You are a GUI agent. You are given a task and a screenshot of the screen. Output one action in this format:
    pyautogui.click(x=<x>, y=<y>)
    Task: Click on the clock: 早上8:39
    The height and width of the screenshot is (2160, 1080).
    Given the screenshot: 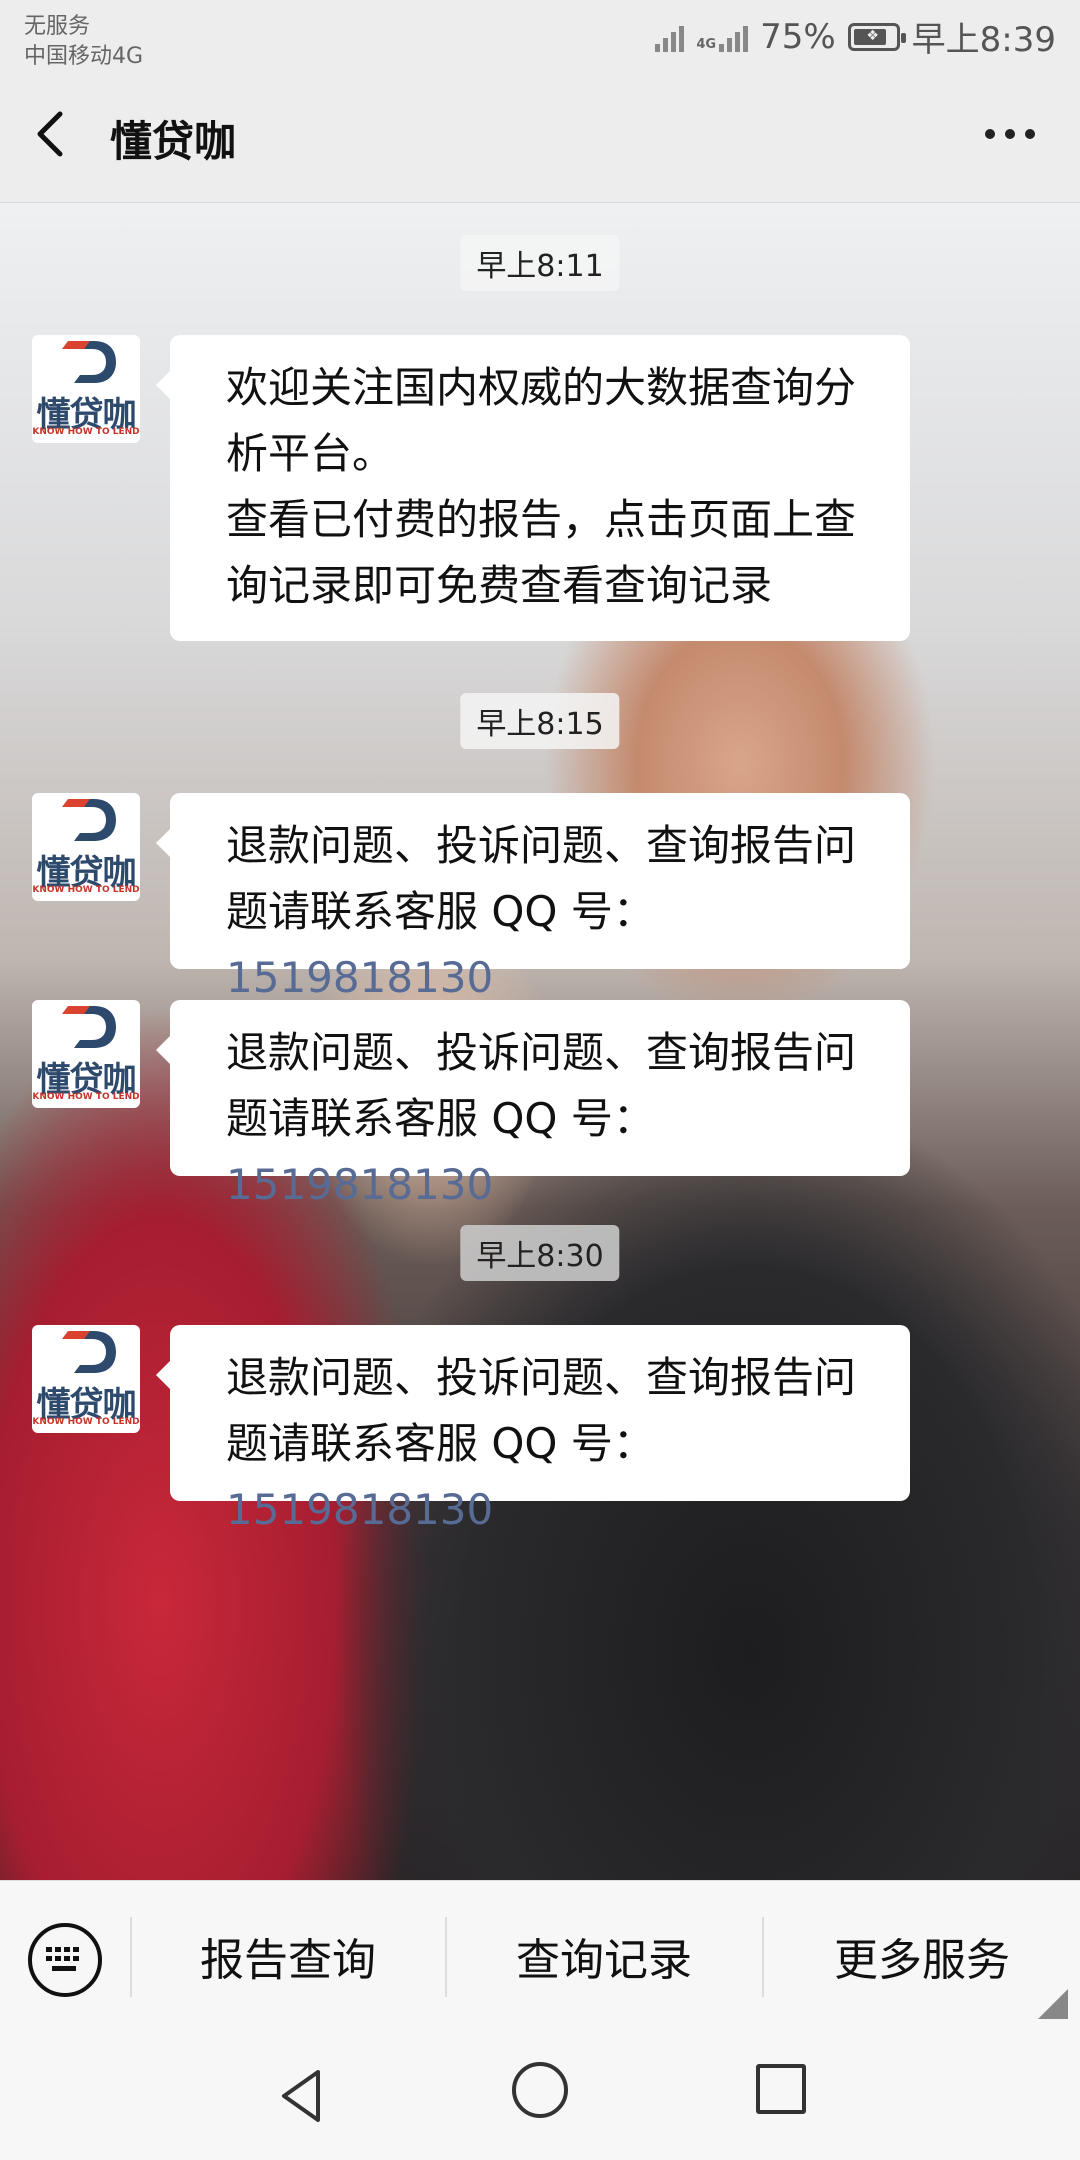 What is the action you would take?
    pyautogui.click(x=983, y=40)
    